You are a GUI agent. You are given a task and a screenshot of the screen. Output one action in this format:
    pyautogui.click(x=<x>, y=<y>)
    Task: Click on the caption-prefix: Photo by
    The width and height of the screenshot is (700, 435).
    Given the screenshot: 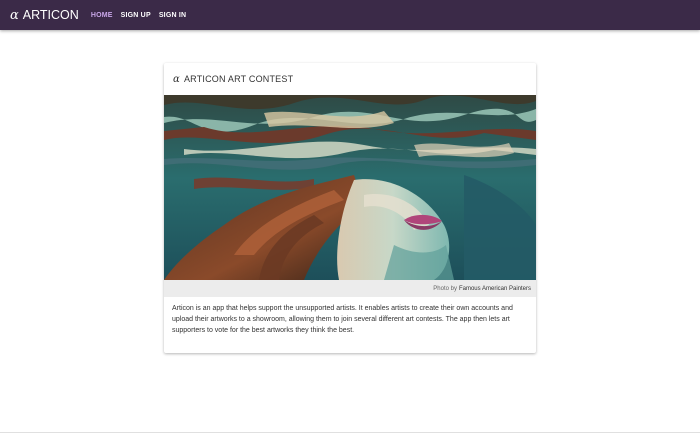 What is the action you would take?
    pyautogui.click(x=445, y=288)
    